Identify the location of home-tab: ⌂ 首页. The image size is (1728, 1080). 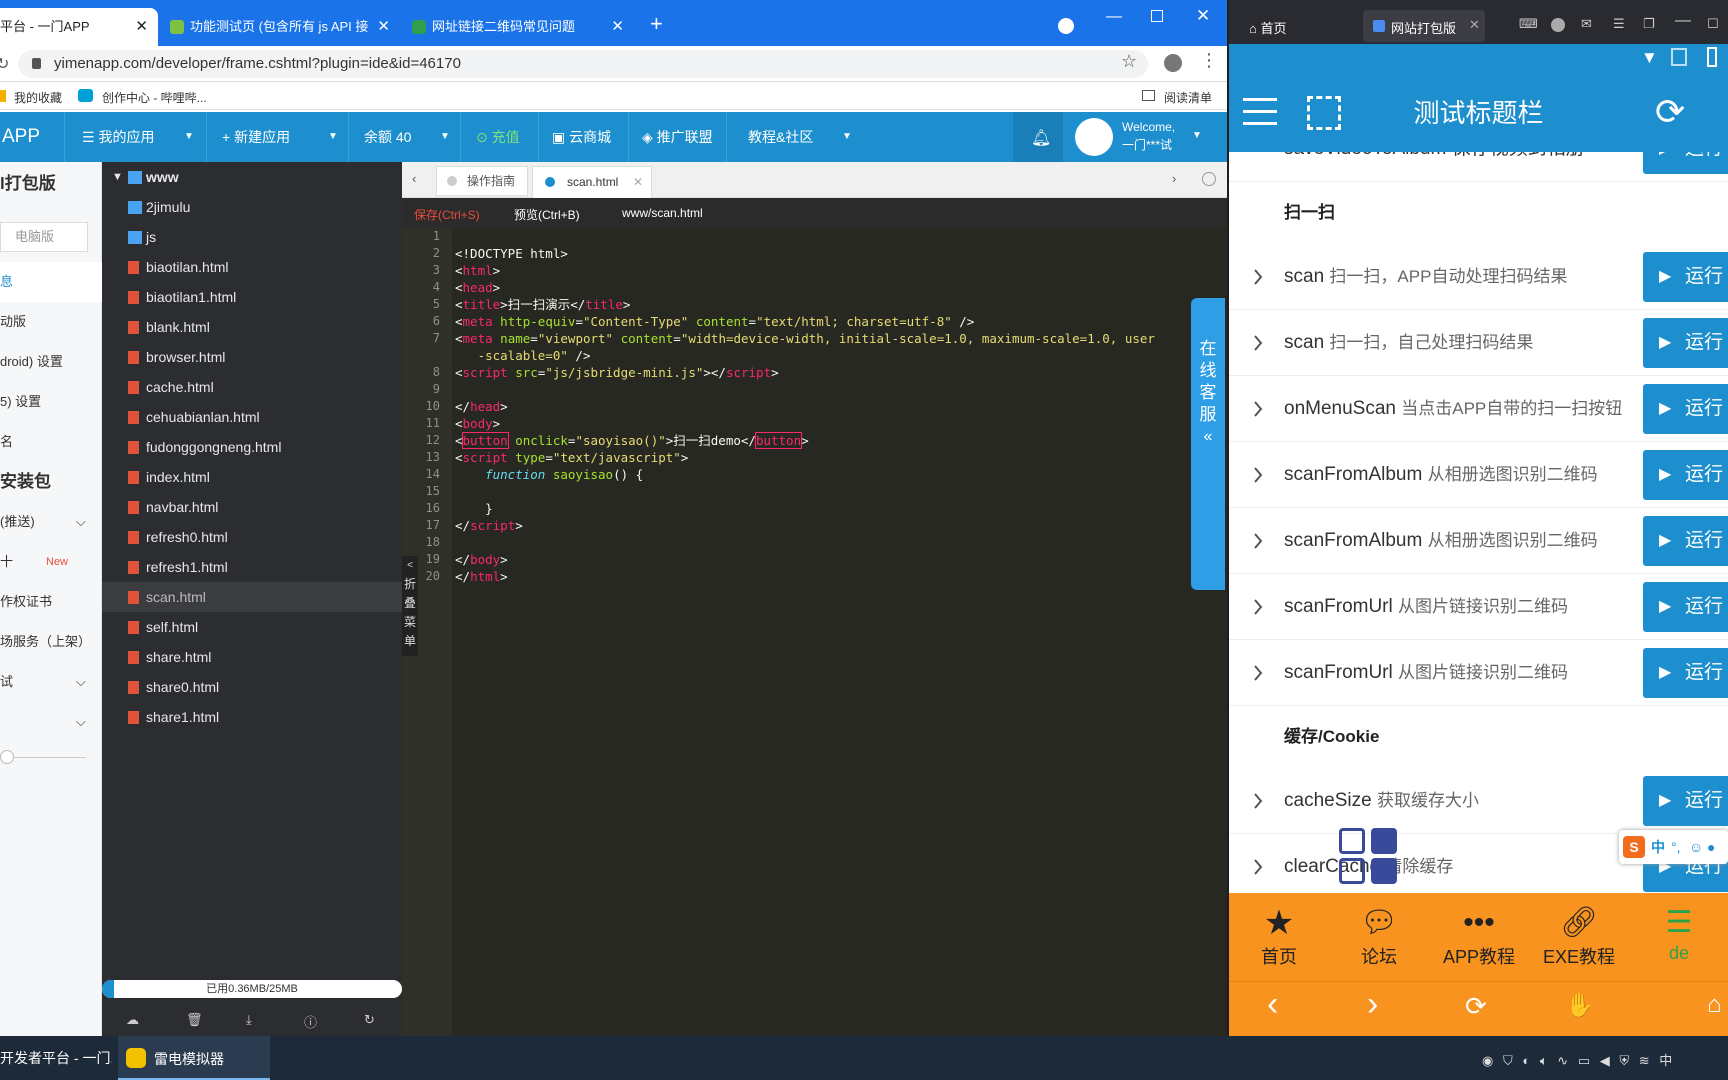
(1267, 27).